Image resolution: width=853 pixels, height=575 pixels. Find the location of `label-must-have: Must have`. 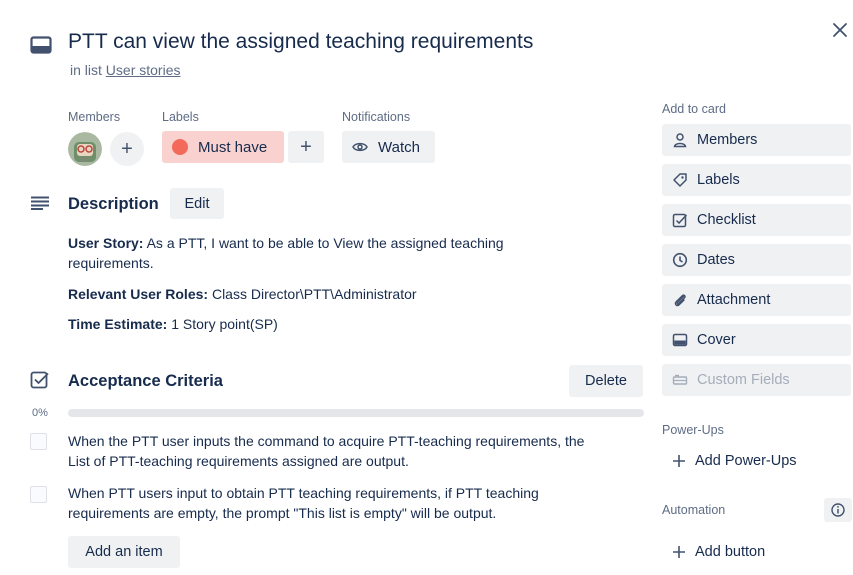

label-must-have: Must have is located at coordinates (223, 147).